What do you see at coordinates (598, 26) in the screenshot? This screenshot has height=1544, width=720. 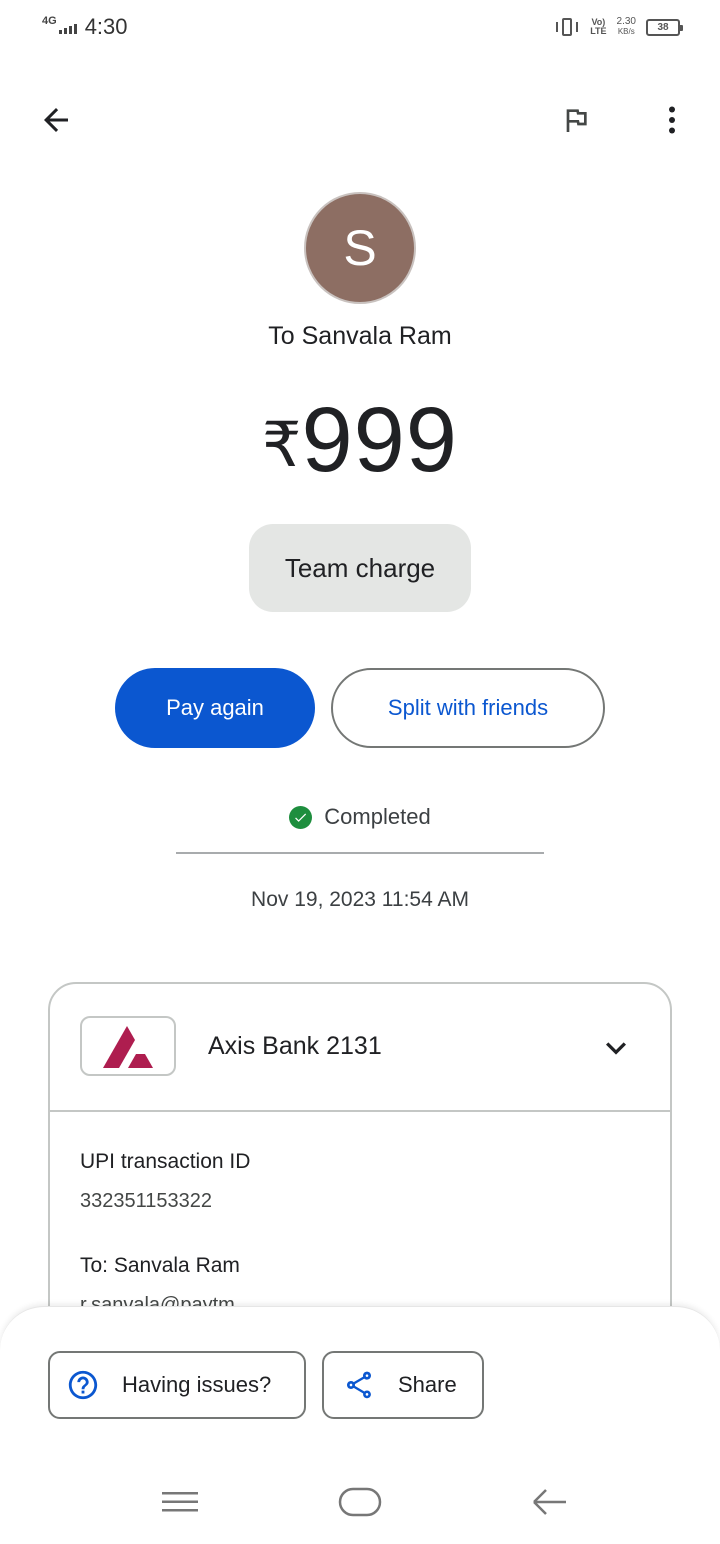 I see `volte-indicator: Vo) LTE` at bounding box center [598, 26].